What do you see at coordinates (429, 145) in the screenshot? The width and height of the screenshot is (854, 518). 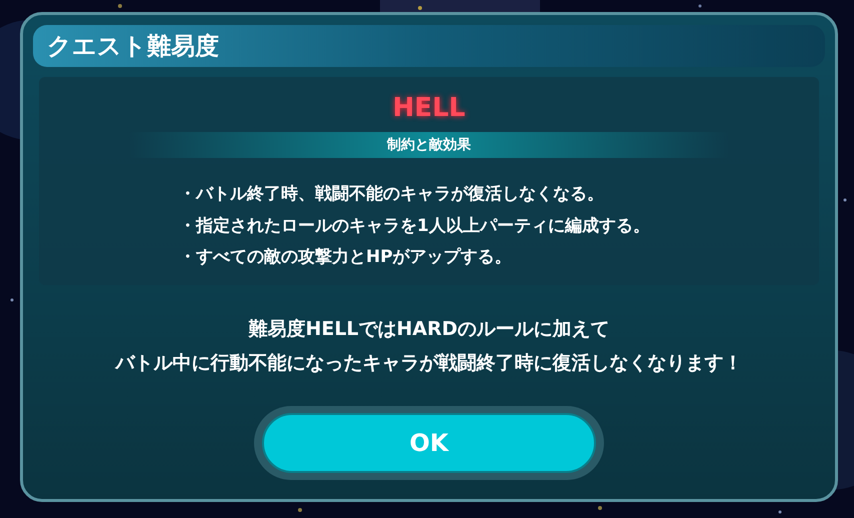 I see `section-label: 制約と敵効果` at bounding box center [429, 145].